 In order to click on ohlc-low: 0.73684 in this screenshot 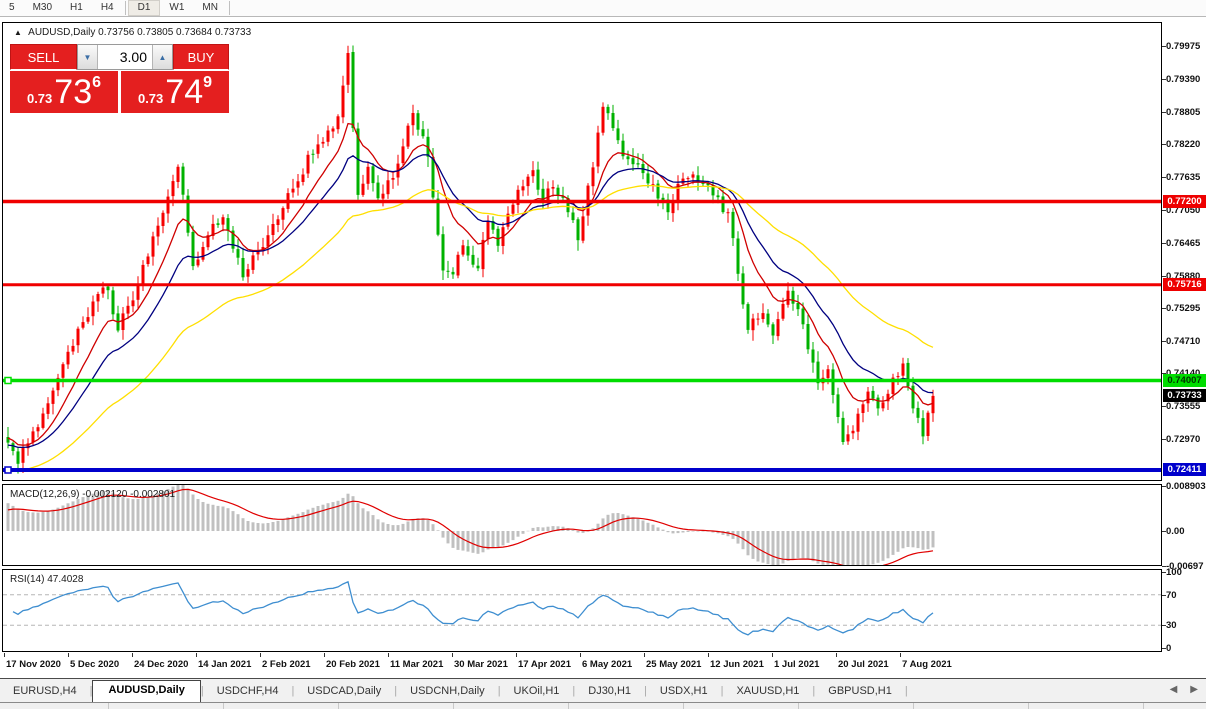, I will do `click(194, 32)`.